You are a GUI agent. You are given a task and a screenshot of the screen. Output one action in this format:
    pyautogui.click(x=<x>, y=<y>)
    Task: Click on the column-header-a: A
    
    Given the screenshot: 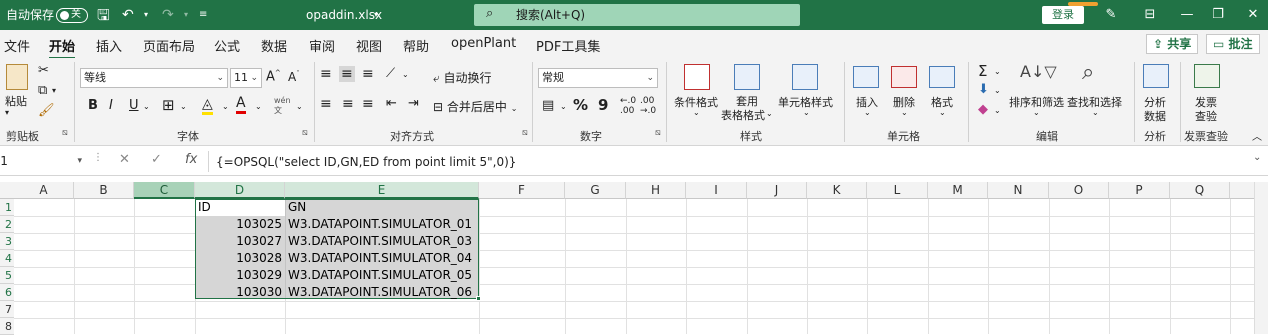 What is the action you would take?
    pyautogui.click(x=44, y=190)
    